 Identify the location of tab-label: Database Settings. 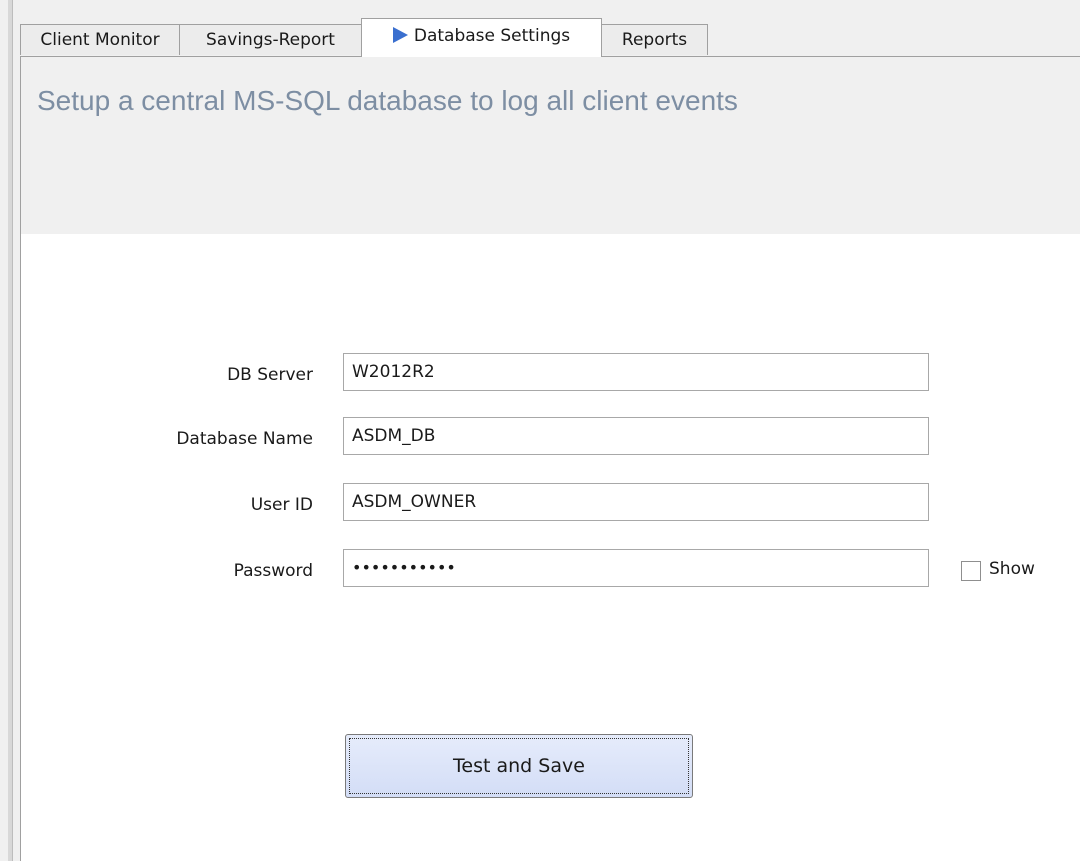
(492, 36).